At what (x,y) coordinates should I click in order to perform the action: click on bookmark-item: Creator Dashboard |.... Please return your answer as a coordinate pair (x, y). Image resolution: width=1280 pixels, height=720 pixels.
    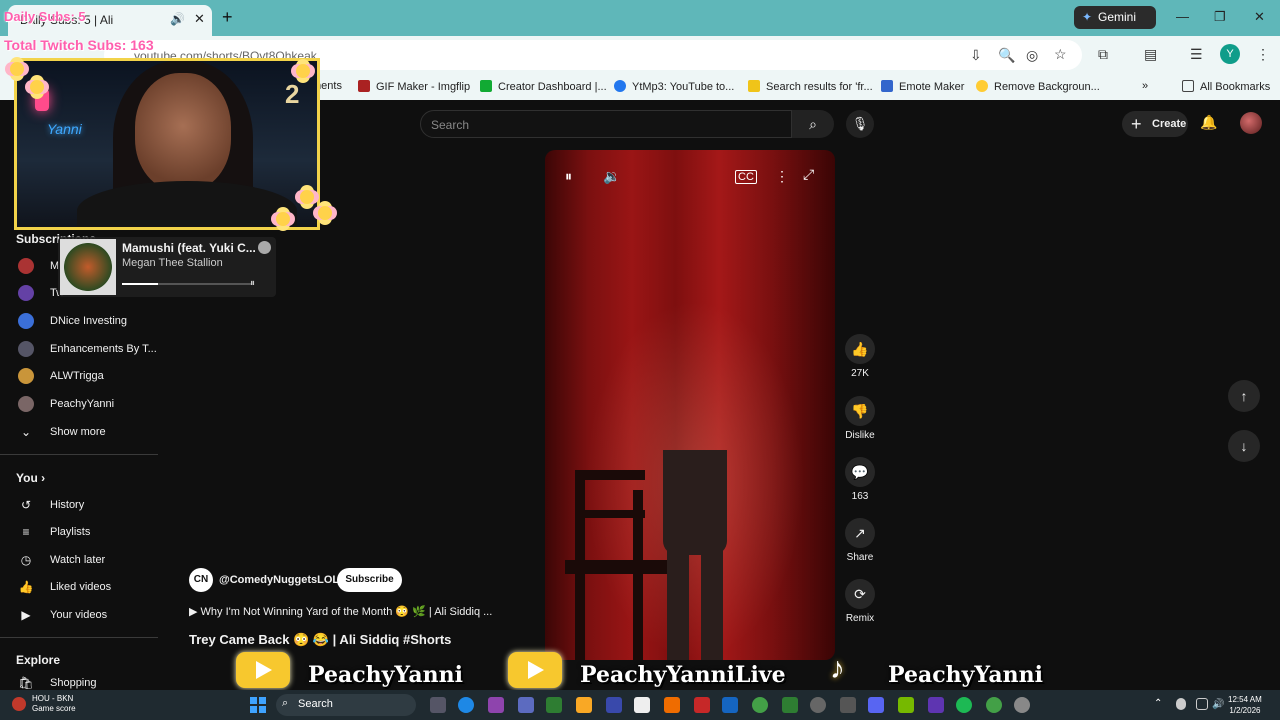
    Looking at the image, I should click on (543, 86).